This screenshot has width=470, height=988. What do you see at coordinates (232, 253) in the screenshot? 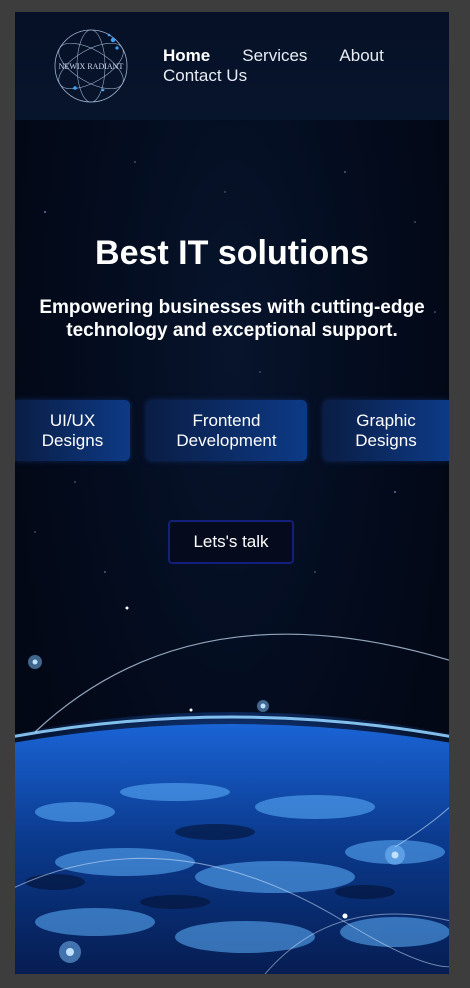
I see `hero-title: Best IT solutions` at bounding box center [232, 253].